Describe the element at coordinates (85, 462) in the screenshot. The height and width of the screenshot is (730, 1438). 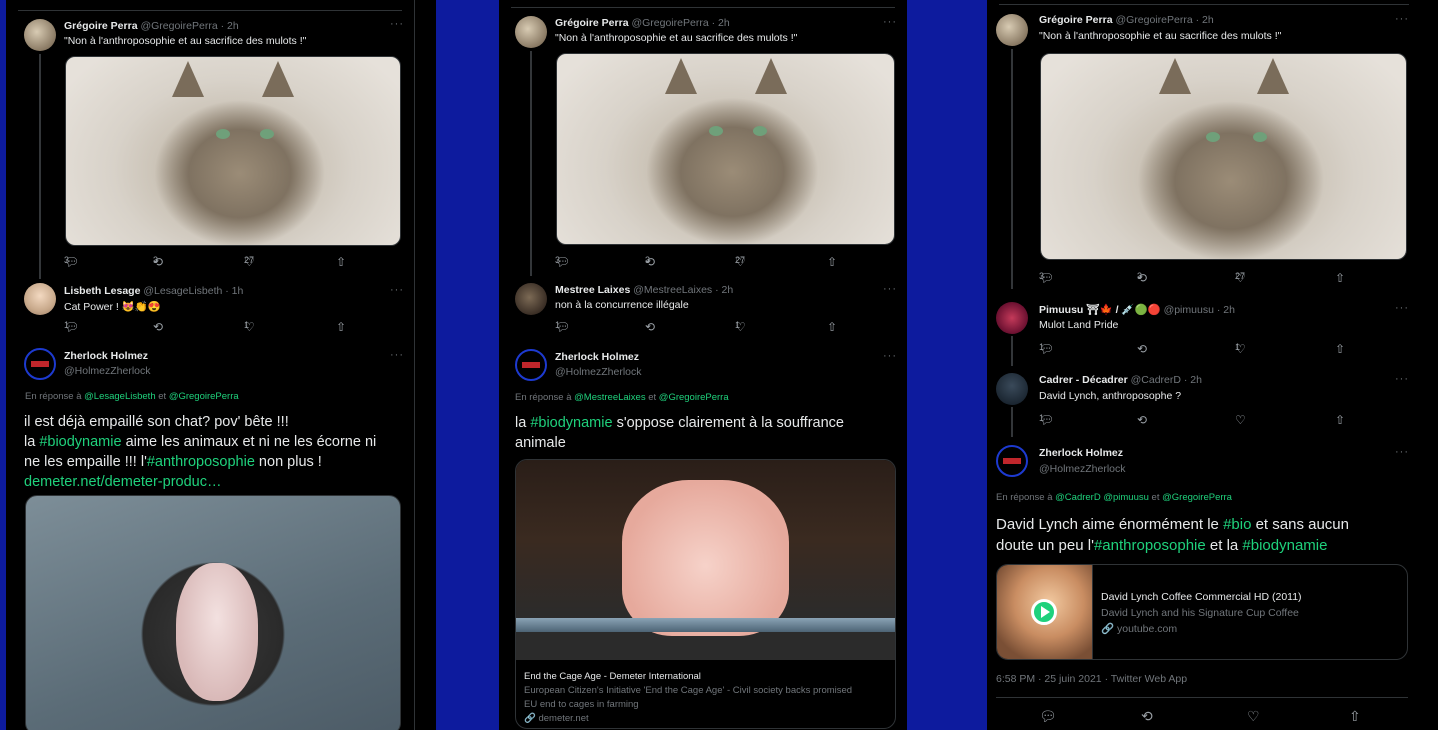
I see `text-span: ne les empaille !!! l'` at that location.